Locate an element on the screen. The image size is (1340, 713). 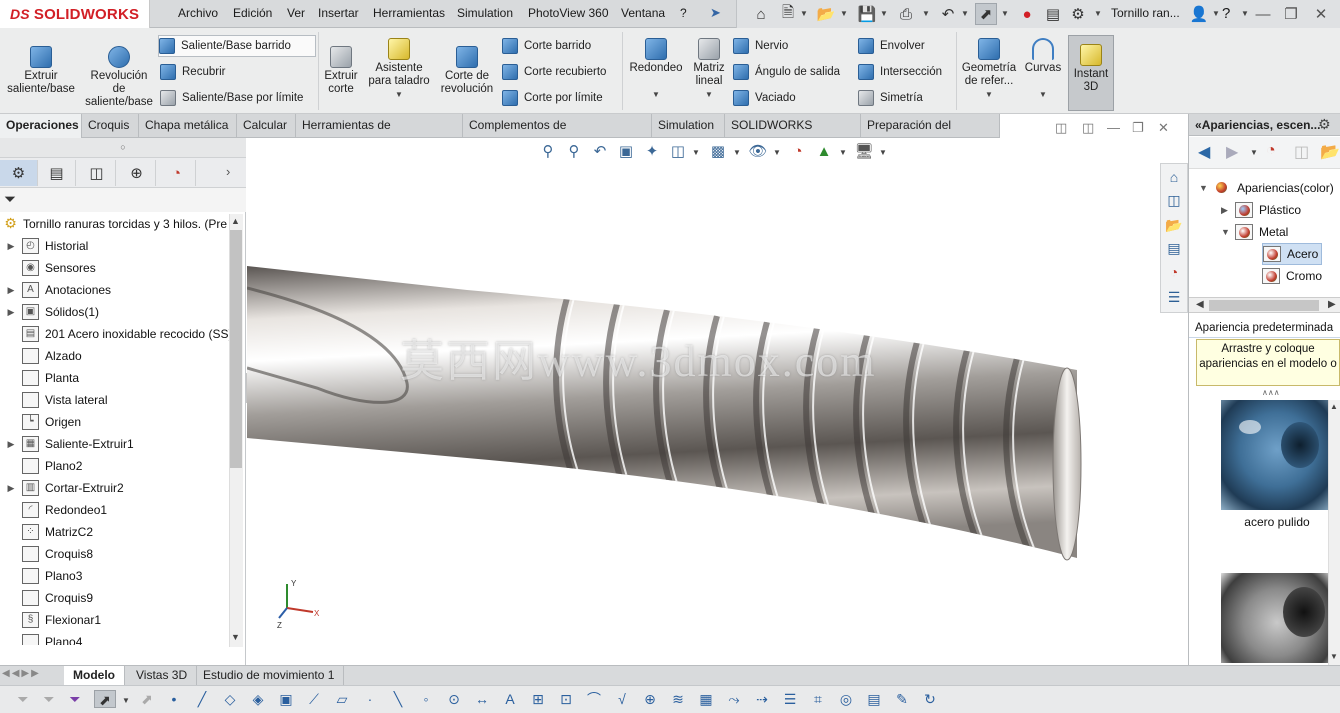
feature-manager-tab-icon: ⚙ is located at coordinates (19, 173).